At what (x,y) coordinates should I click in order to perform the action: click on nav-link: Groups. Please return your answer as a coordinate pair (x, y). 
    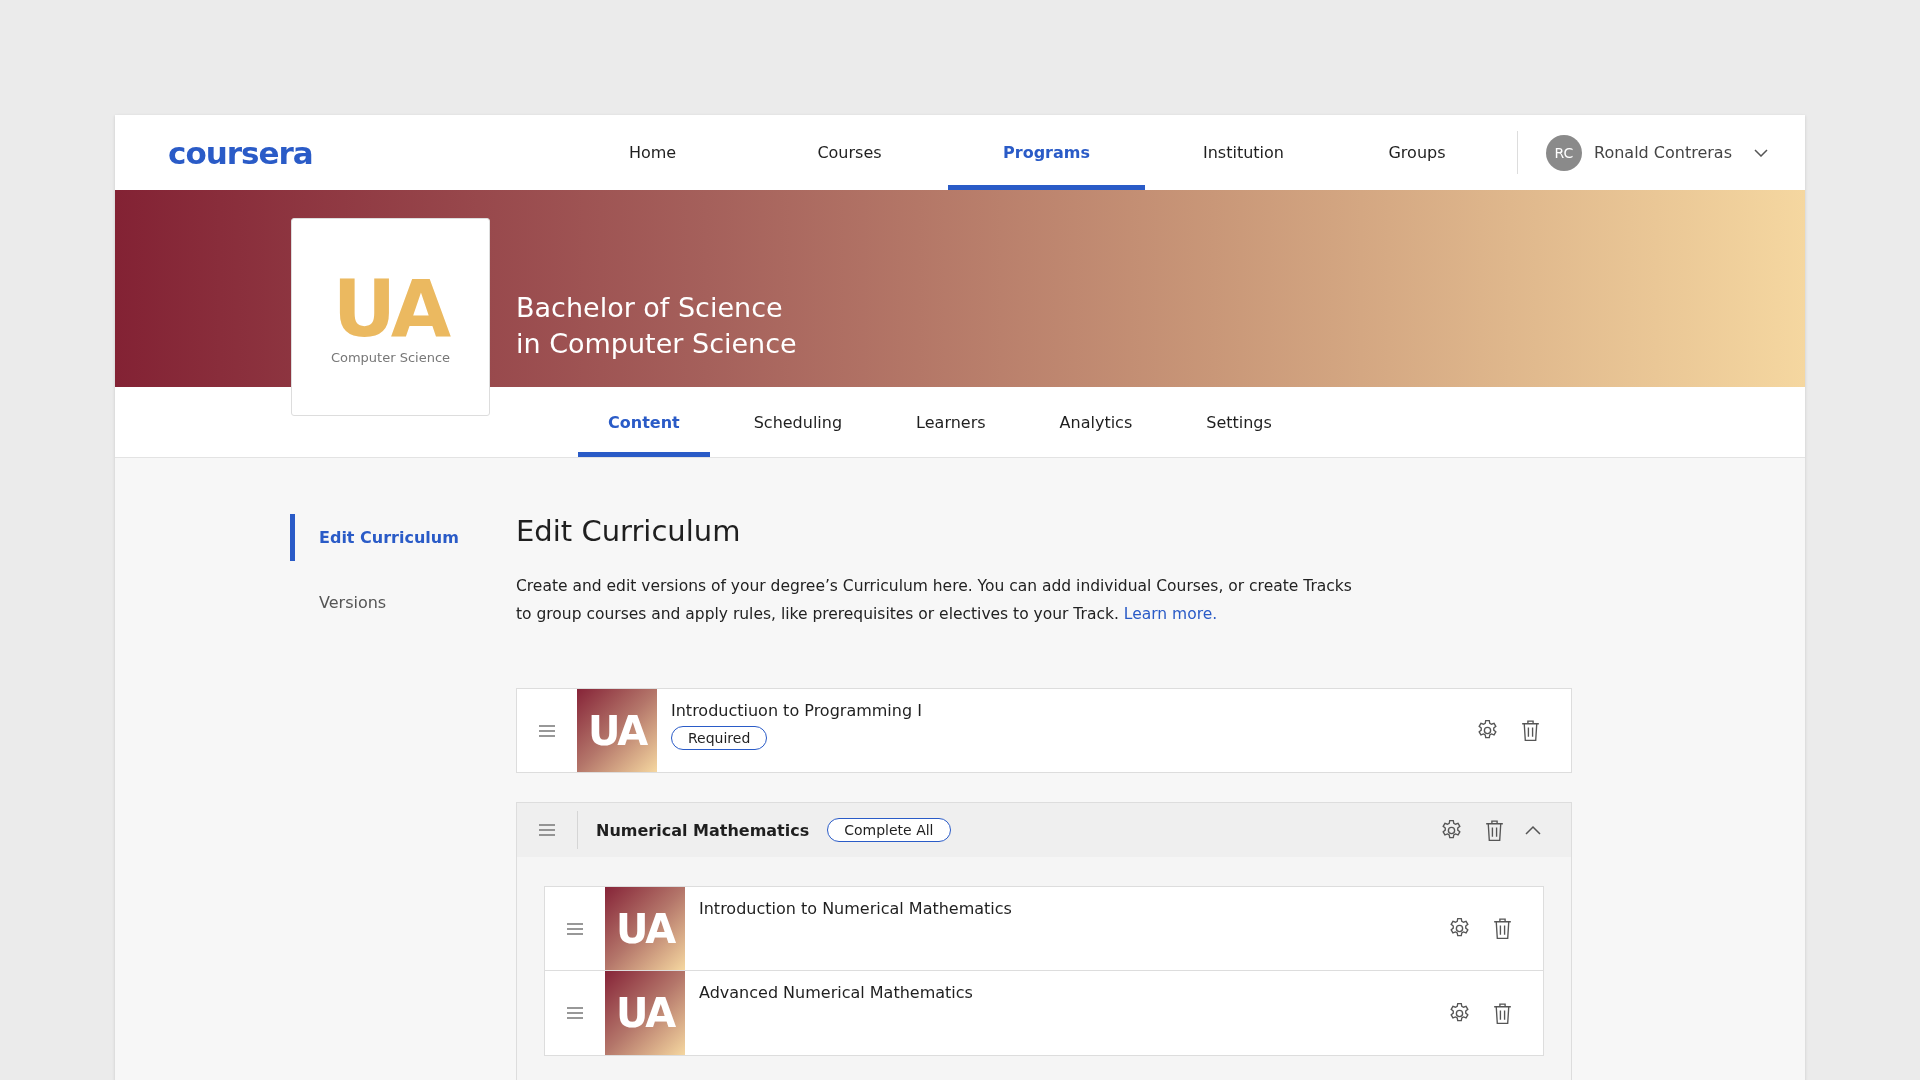
    Looking at the image, I should click on (1417, 152).